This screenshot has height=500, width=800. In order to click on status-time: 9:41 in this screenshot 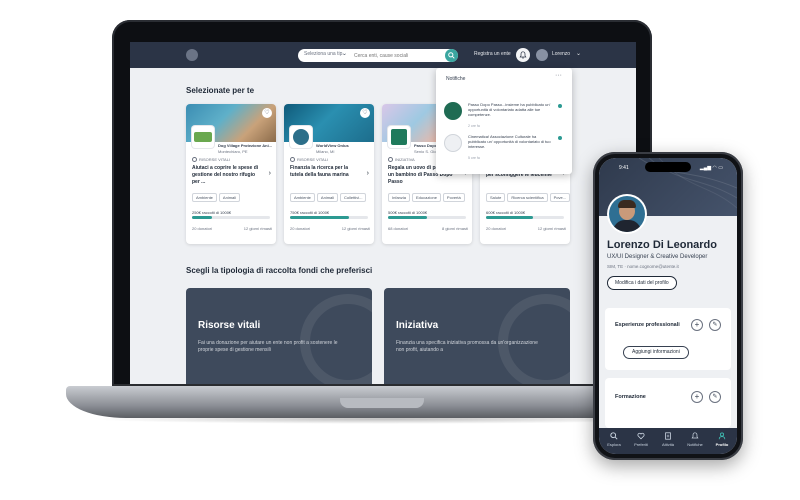, I will do `click(624, 168)`.